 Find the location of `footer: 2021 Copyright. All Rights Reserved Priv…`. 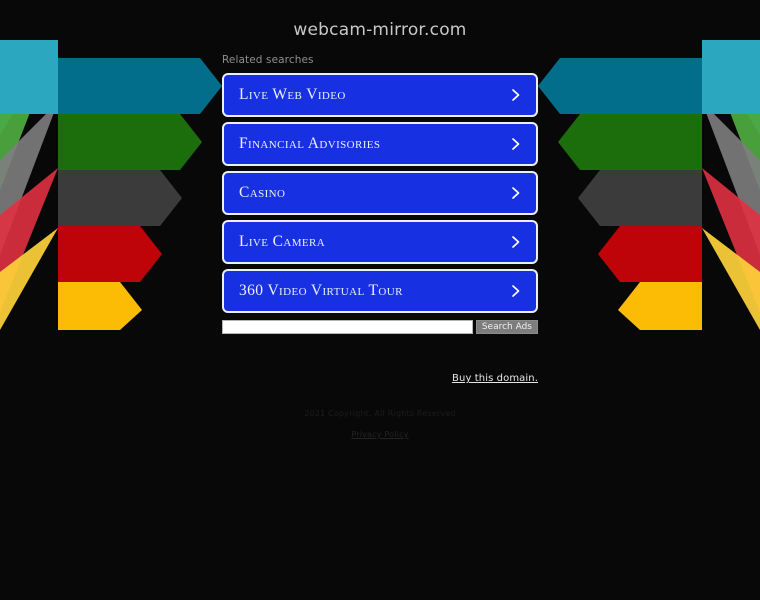

footer: 2021 Copyright. All Rights Reserved Priv… is located at coordinates (380, 425).